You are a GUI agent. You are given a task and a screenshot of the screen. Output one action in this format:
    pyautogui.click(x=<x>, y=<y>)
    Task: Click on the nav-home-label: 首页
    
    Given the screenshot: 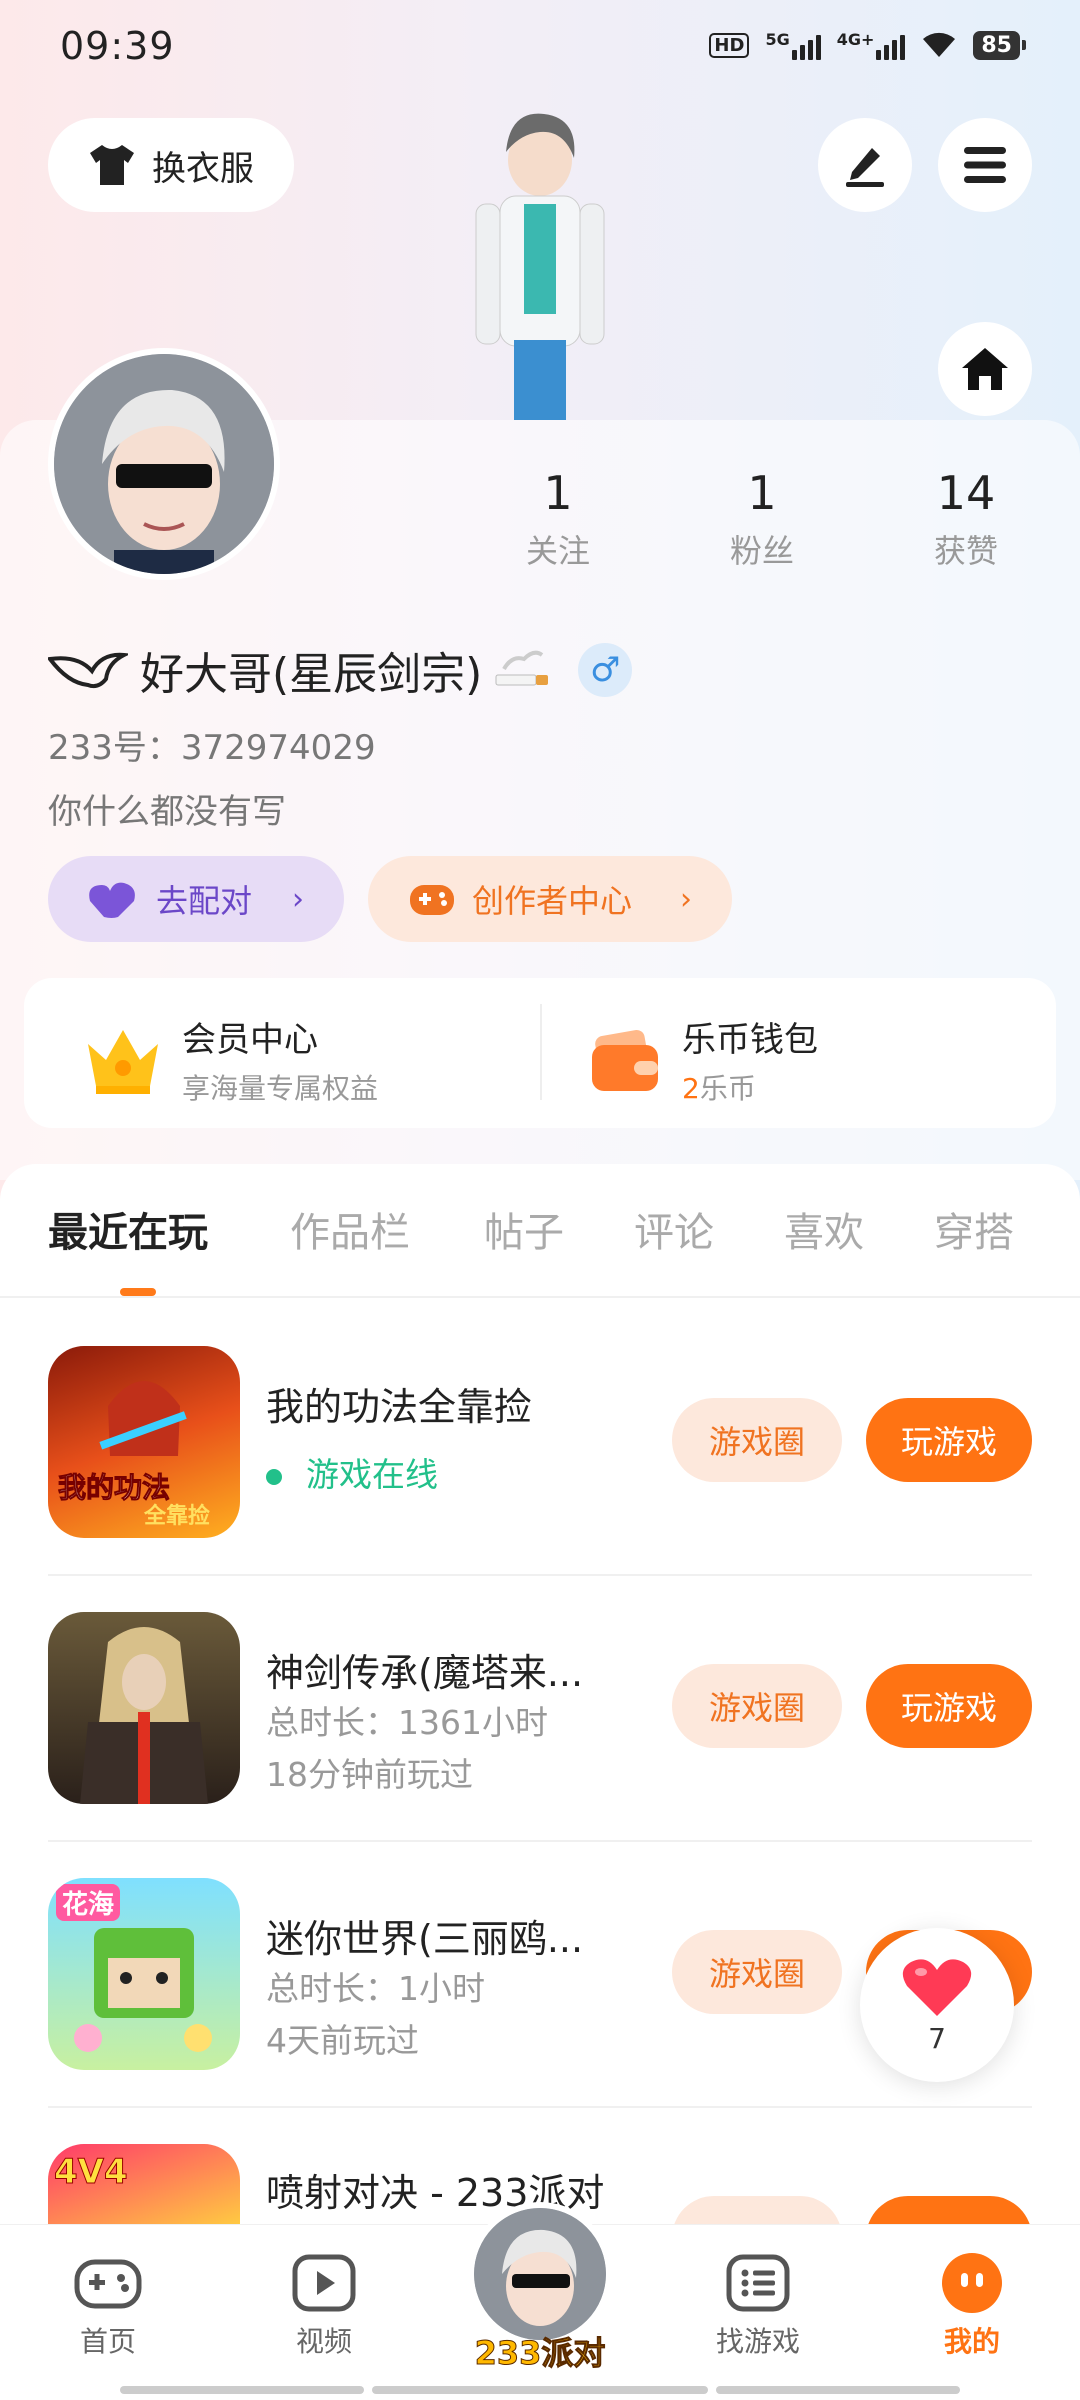 What is the action you would take?
    pyautogui.click(x=107, y=2341)
    